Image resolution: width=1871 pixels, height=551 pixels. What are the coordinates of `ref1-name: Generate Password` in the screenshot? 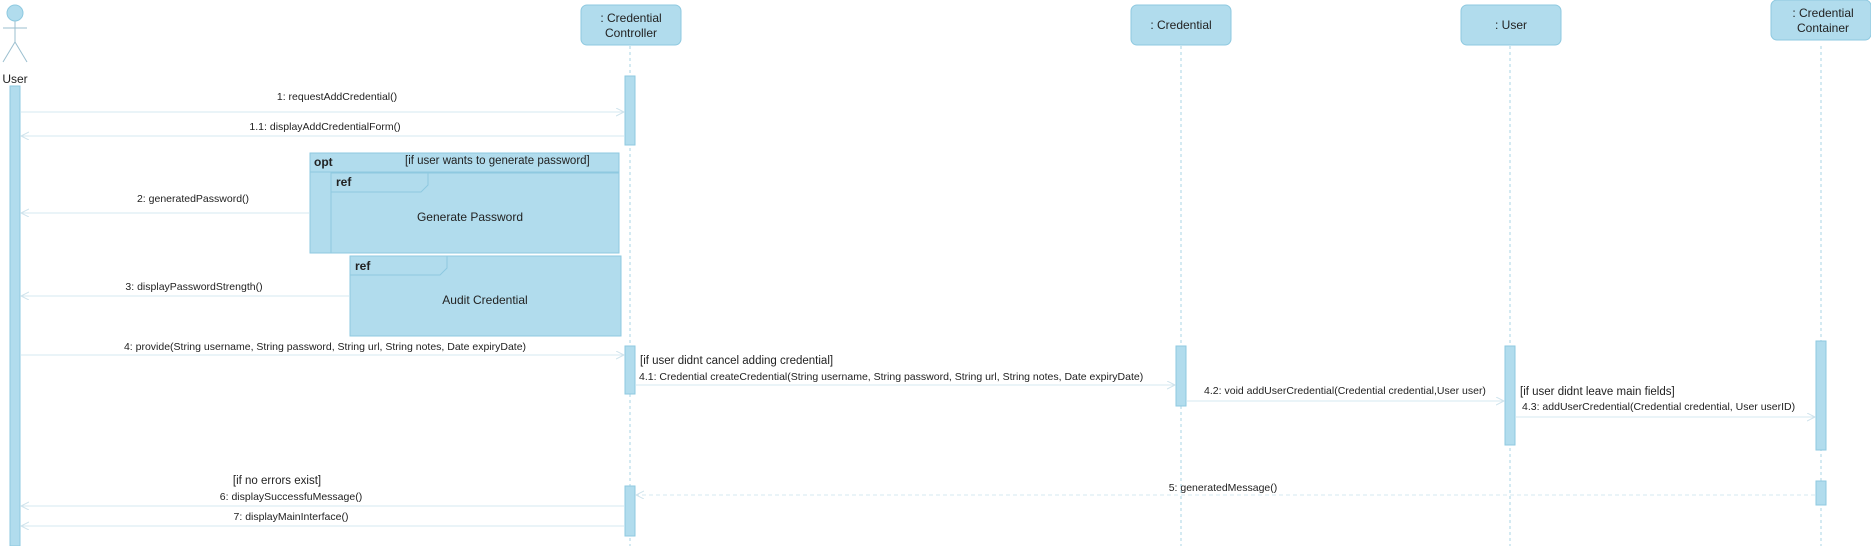 It's located at (470, 217).